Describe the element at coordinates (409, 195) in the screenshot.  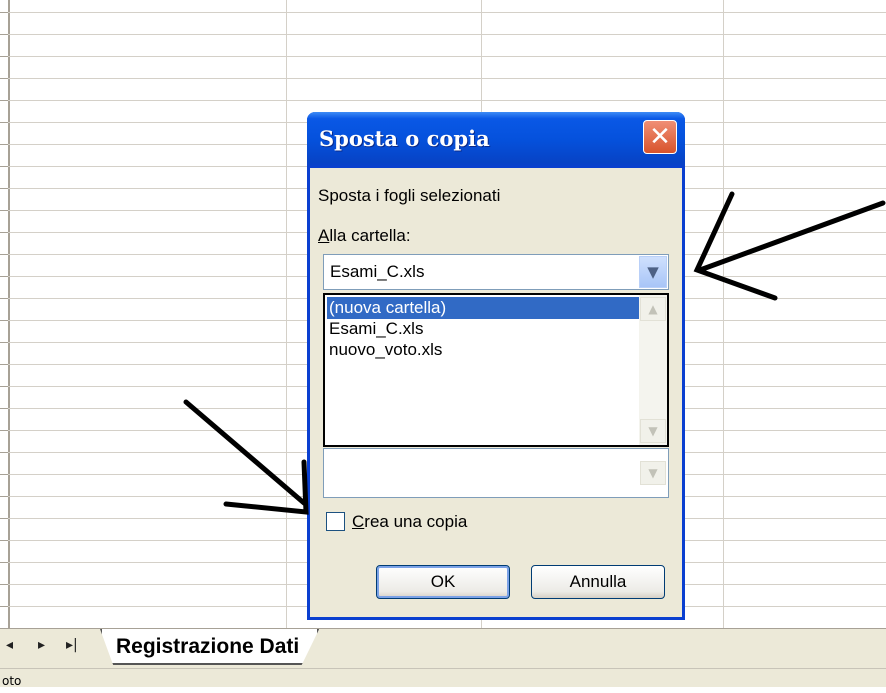
I see `subtitle-label: Sposta i fogli selezionati` at that location.